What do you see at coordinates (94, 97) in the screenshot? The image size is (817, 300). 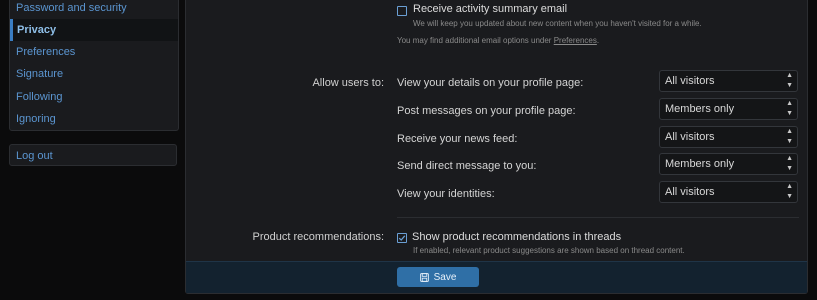 I see `sidebar-item-following: Following` at bounding box center [94, 97].